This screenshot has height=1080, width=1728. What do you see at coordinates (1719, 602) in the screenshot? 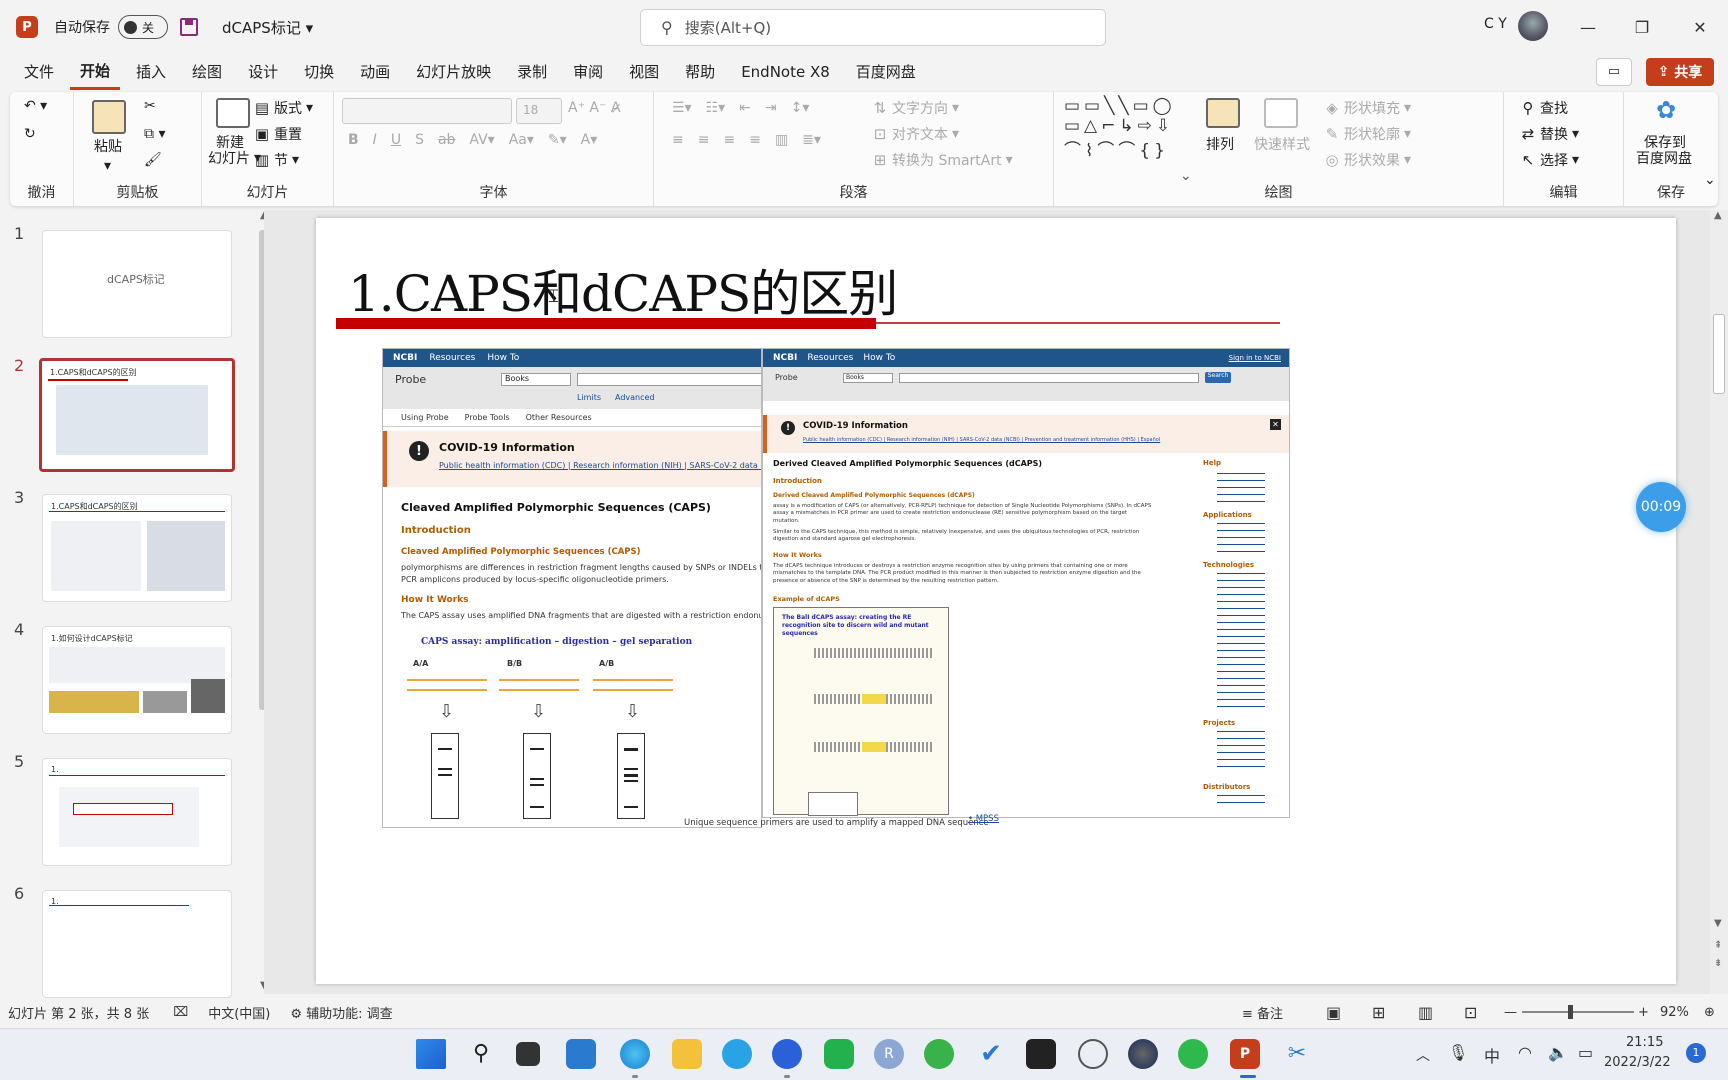
I see `slide-scrollbar: ▲ ▼ ⇞ ⇟` at bounding box center [1719, 602].